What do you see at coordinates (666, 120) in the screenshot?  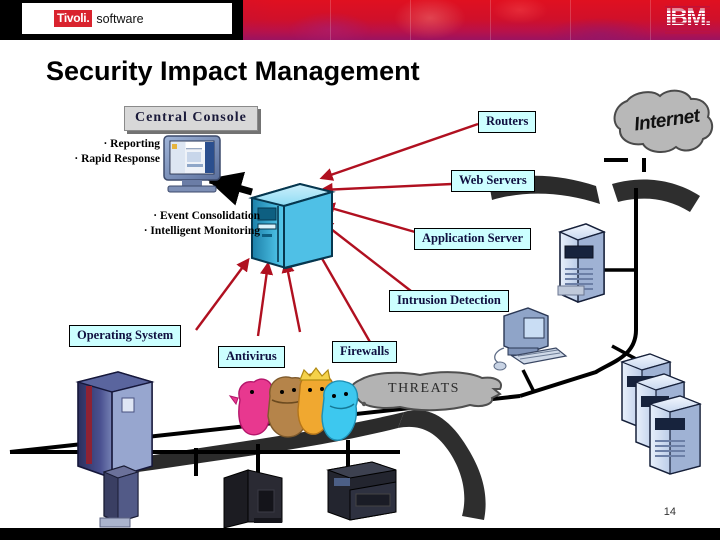 I see `internet-cloud-label: Internet` at bounding box center [666, 120].